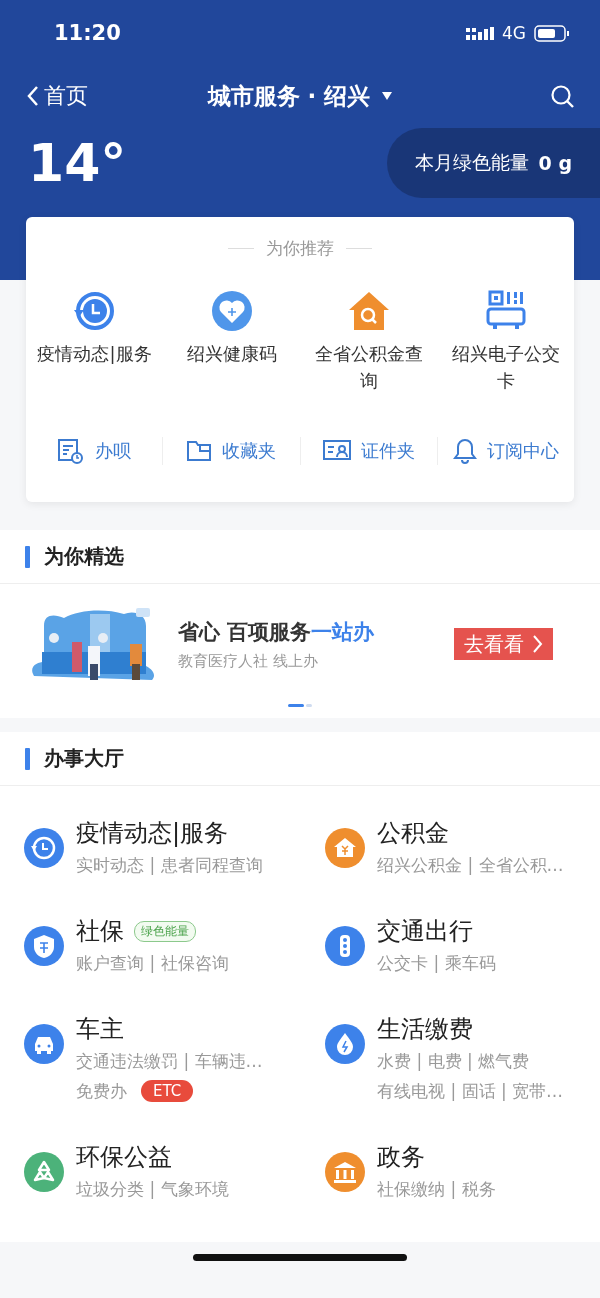 The width and height of the screenshot is (600, 1298). Describe the element at coordinates (425, 931) in the screenshot. I see `service-name: 交通出行` at that location.